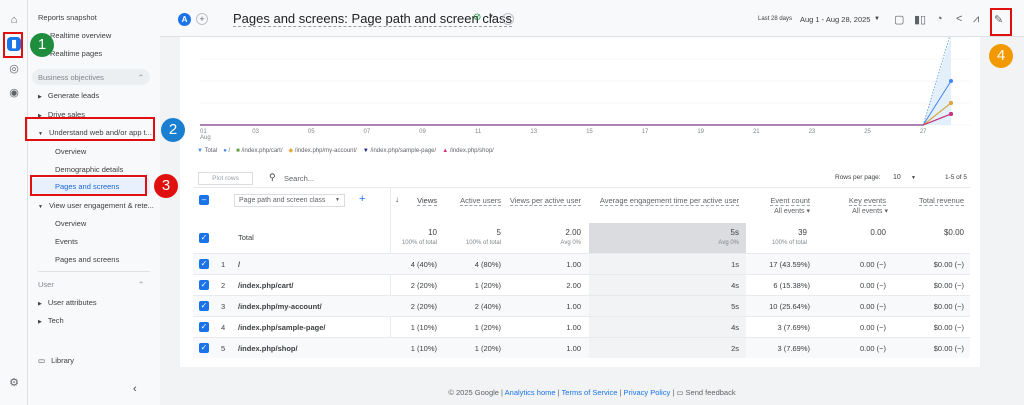 This screenshot has height=405, width=1024. I want to click on row-page-path: /, so click(239, 264).